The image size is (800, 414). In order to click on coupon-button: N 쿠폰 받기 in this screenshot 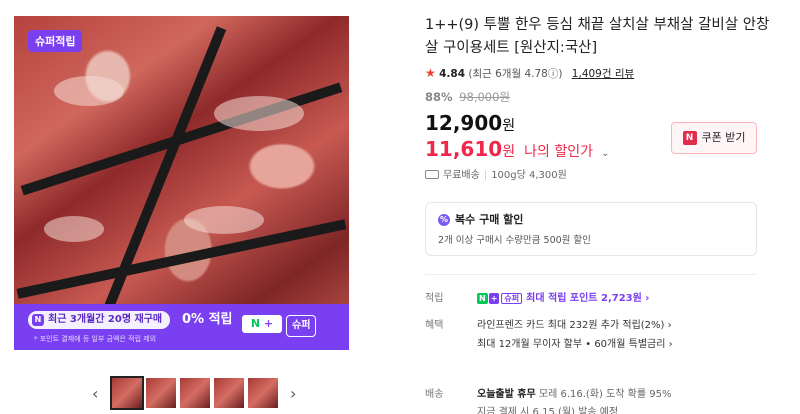, I will do `click(714, 138)`.